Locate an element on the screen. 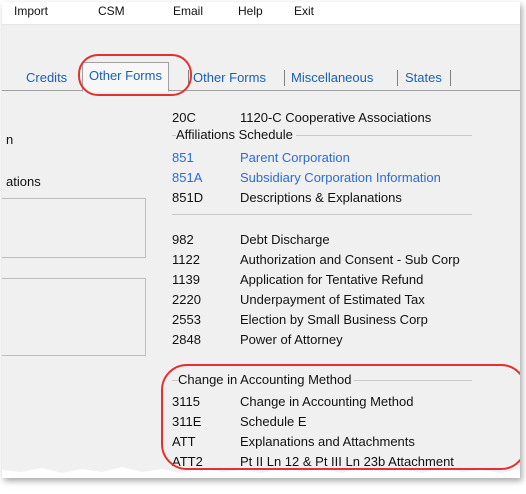  highlight-circle-tab is located at coordinates (135, 75).